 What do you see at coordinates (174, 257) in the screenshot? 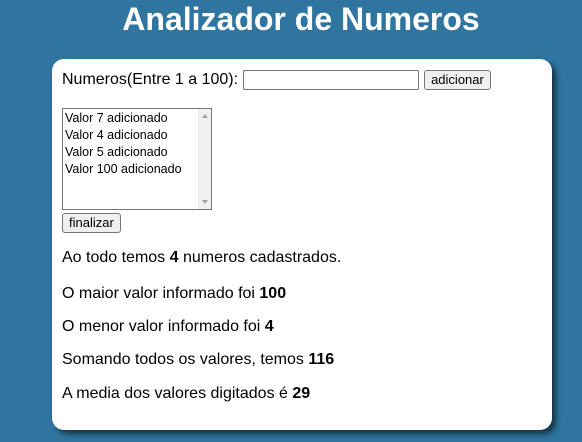
I see `result-count-value: 4` at bounding box center [174, 257].